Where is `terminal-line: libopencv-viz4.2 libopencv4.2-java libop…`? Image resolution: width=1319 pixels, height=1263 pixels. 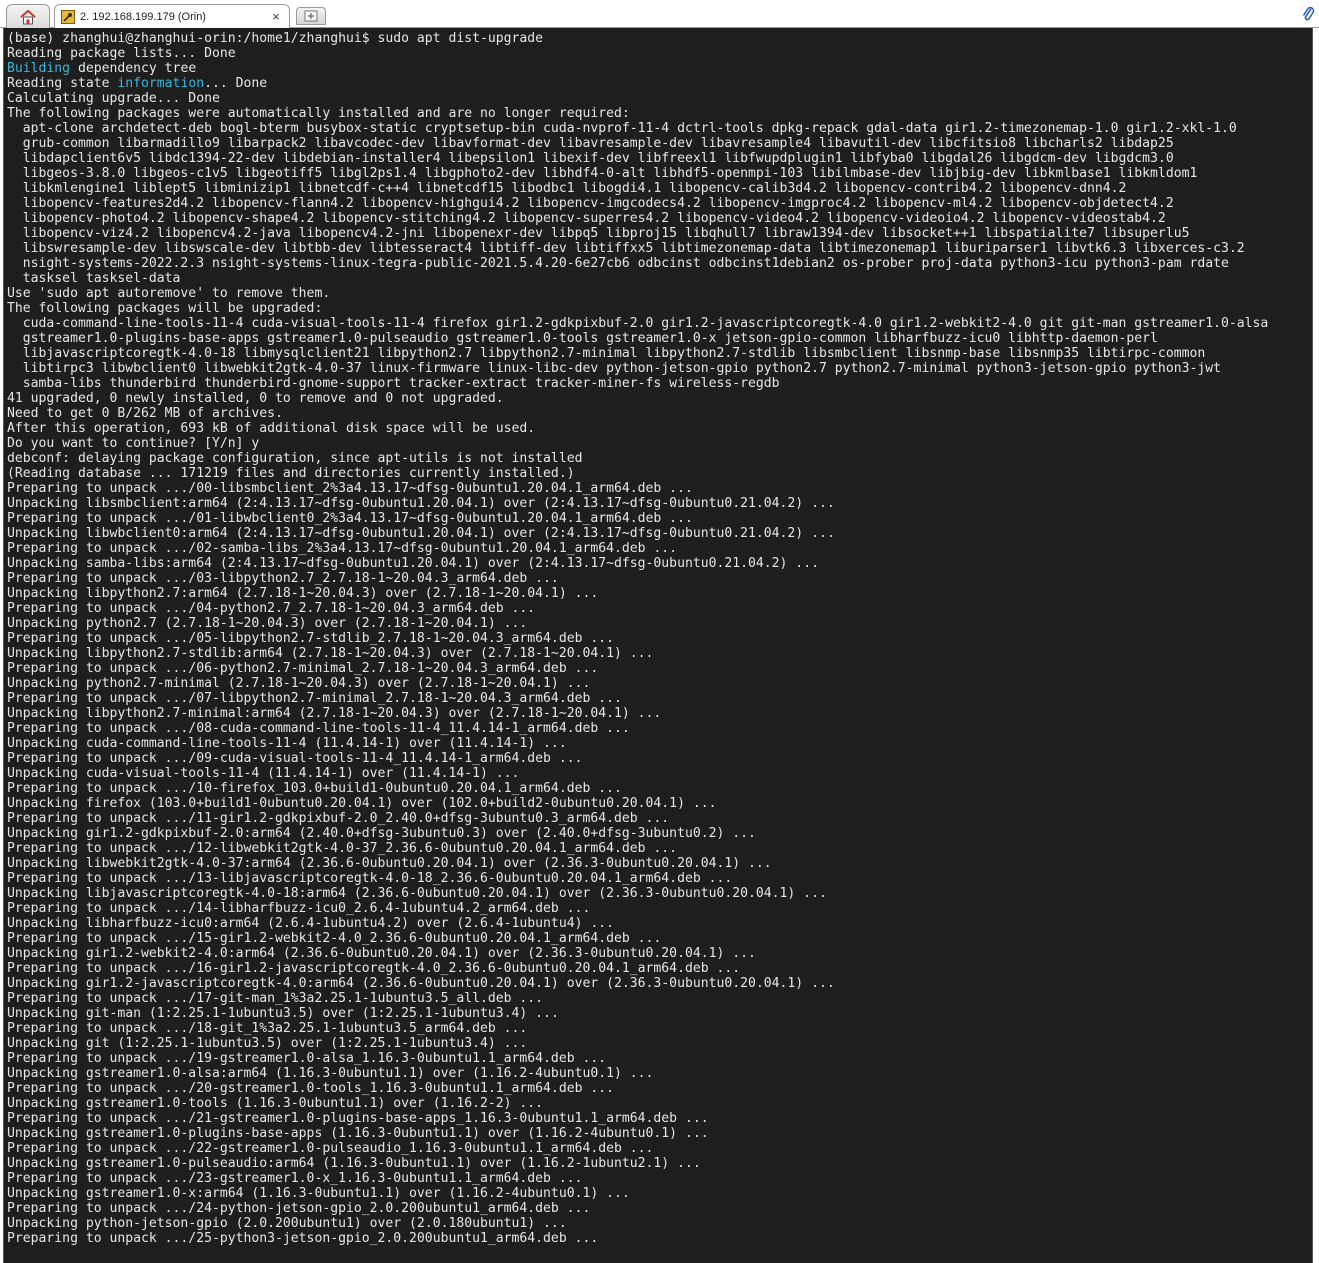 terminal-line: libopencv-viz4.2 libopencv4.2-java libop… is located at coordinates (598, 233).